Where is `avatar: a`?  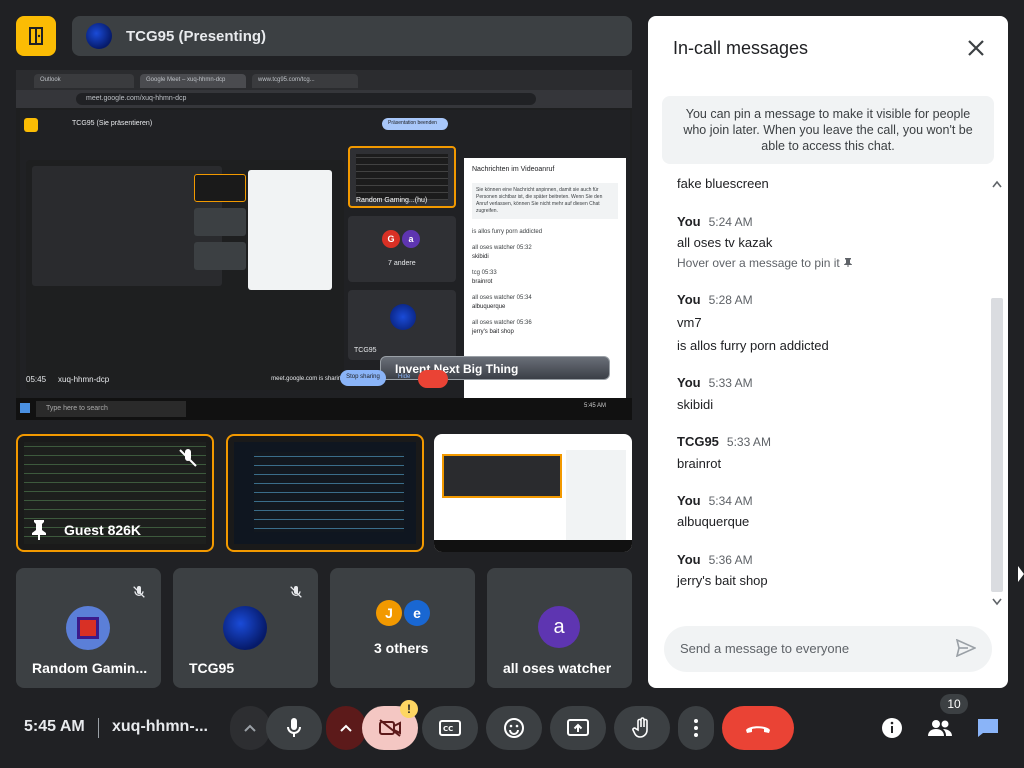 avatar: a is located at coordinates (559, 627).